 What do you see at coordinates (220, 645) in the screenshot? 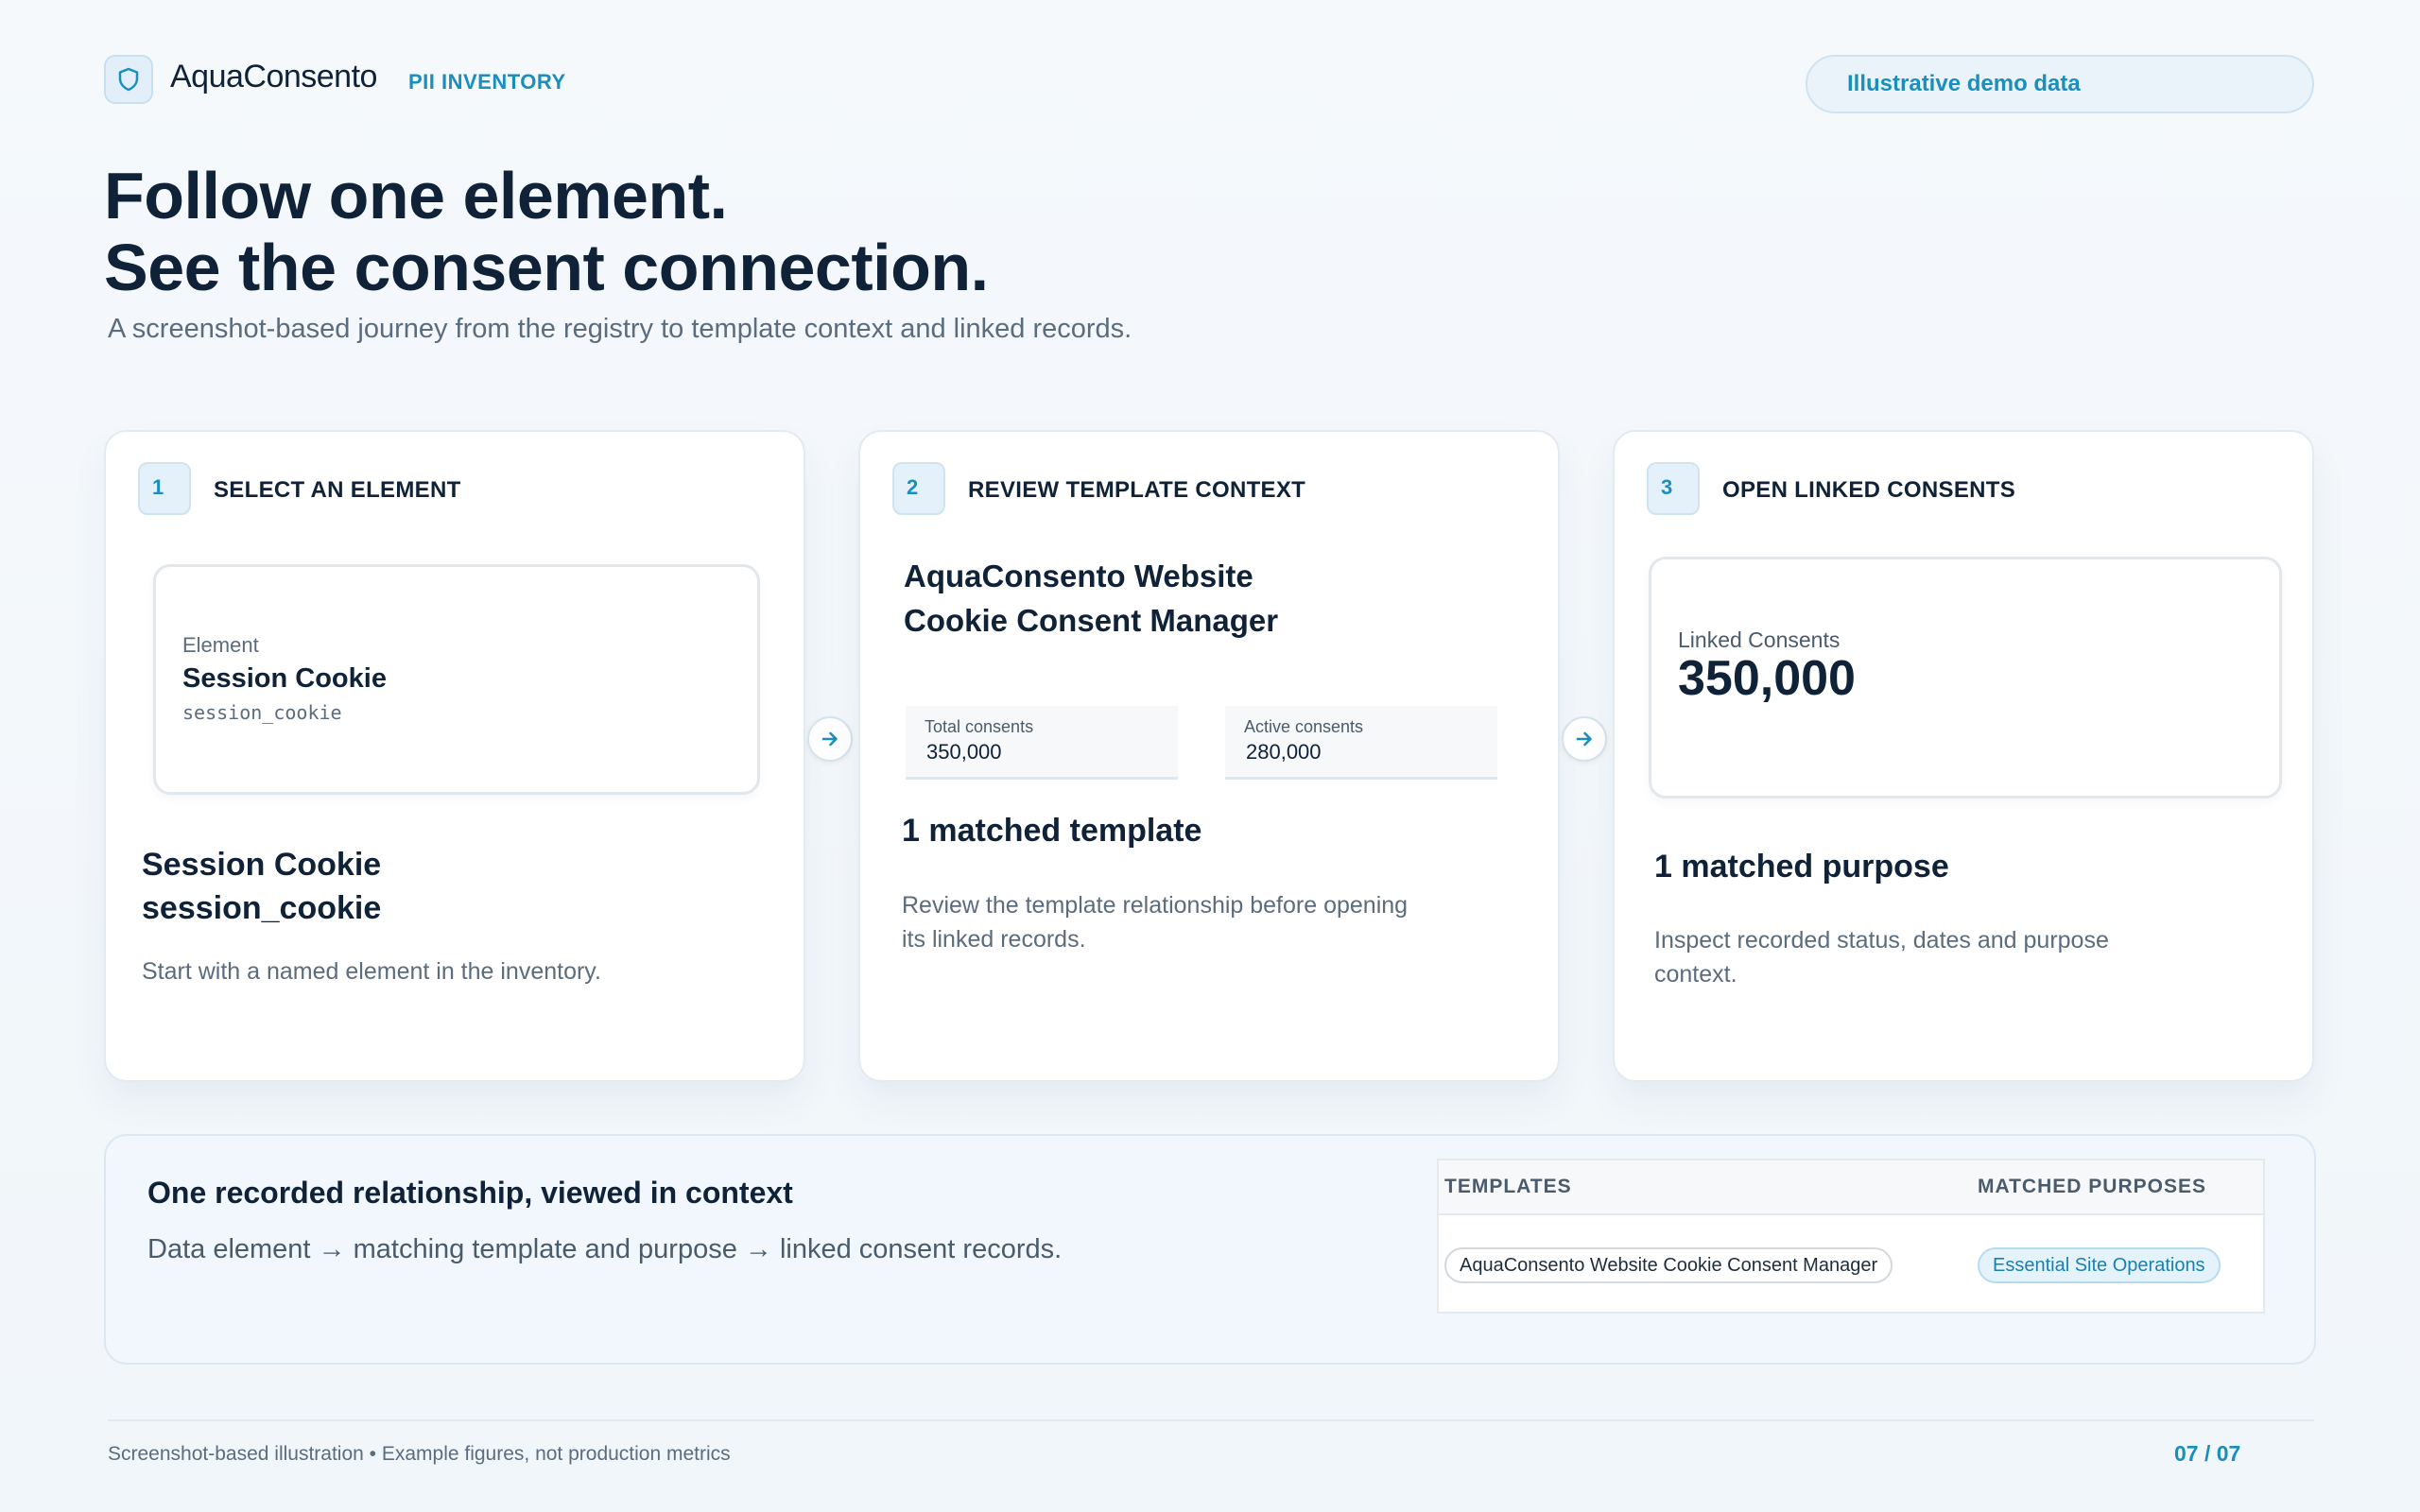
I see `element-preview-label: Element` at bounding box center [220, 645].